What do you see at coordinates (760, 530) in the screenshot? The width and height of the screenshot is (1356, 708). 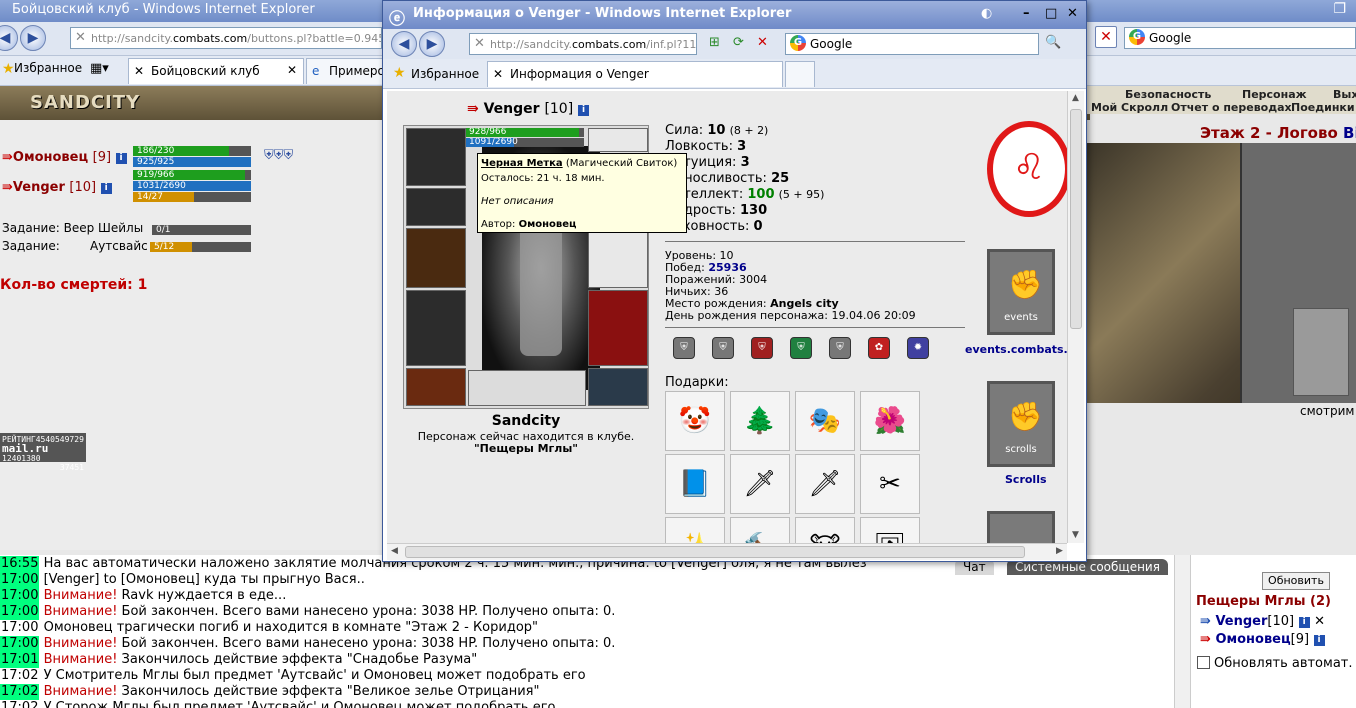 I see `gift-item: 🔨` at bounding box center [760, 530].